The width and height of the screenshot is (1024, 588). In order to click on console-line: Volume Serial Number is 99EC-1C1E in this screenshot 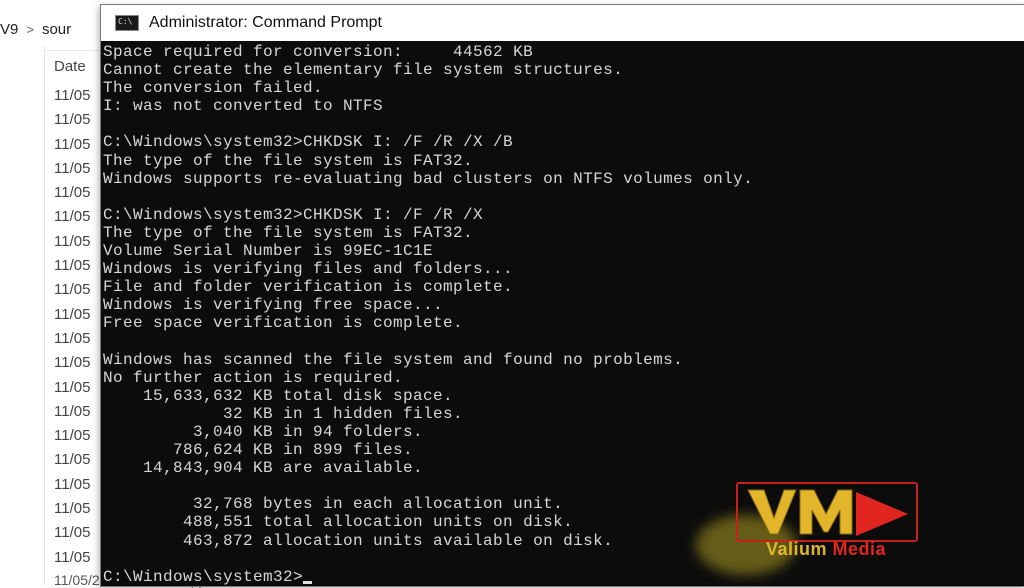, I will do `click(268, 251)`.